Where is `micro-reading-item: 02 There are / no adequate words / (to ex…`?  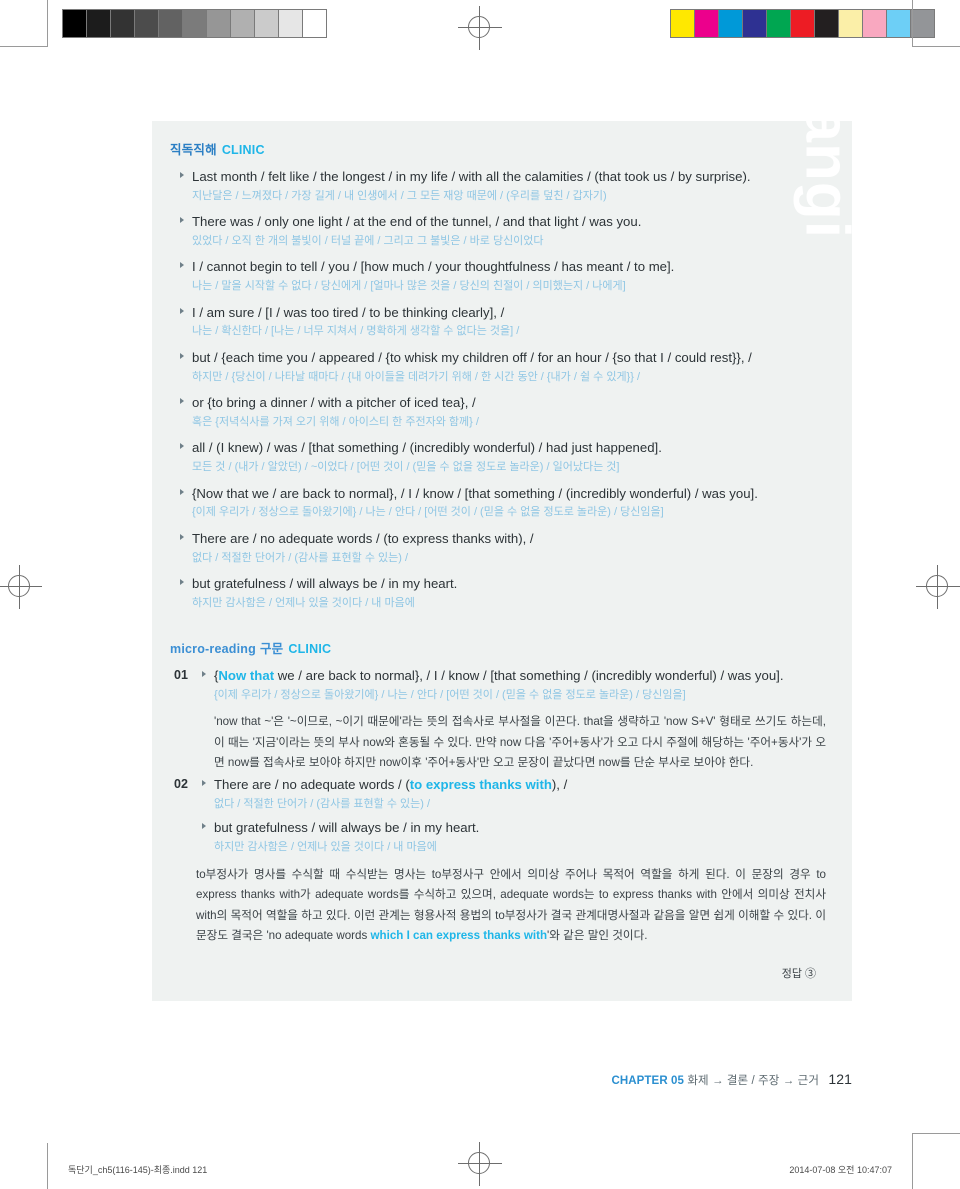 micro-reading-item: 02 There are / no adequate words / (to ex… is located at coordinates (502, 815).